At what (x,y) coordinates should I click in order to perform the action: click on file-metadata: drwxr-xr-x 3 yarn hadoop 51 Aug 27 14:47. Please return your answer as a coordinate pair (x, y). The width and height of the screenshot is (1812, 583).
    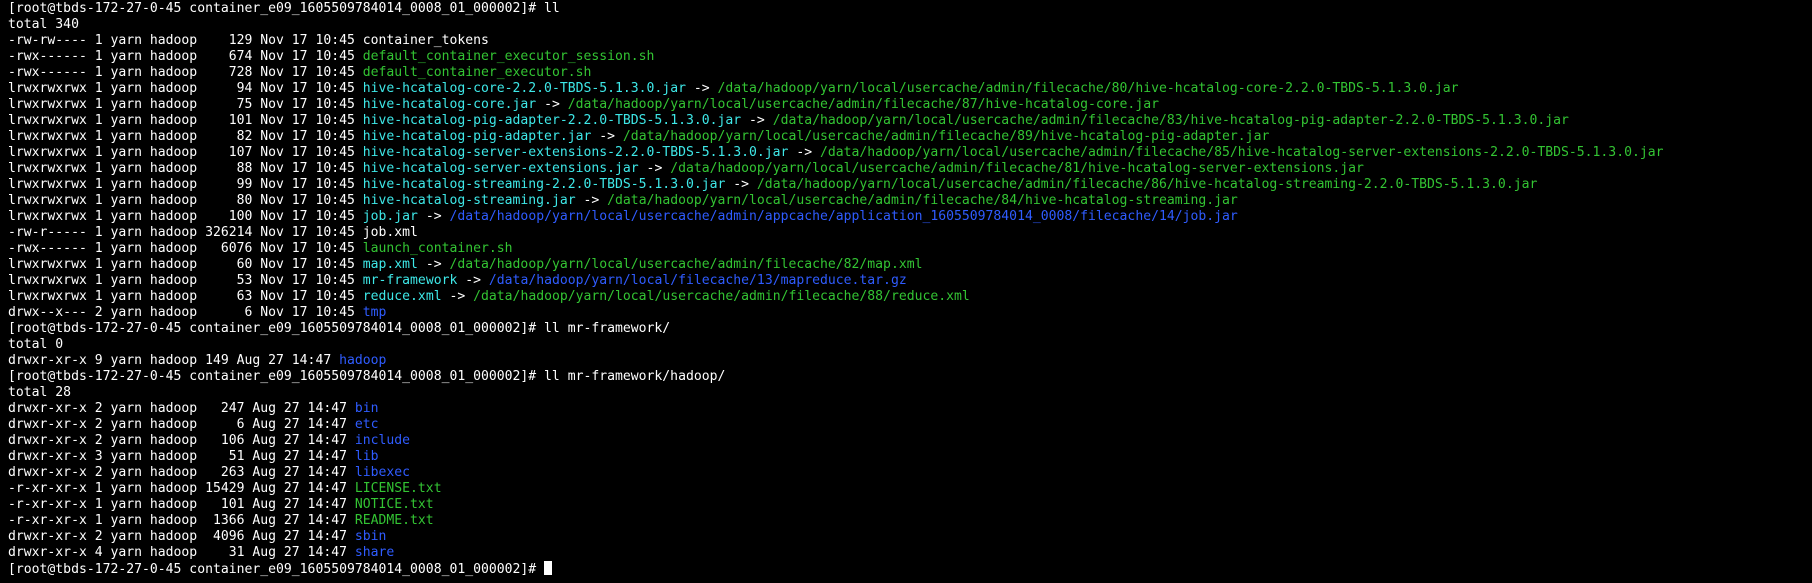
    Looking at the image, I should click on (181, 456).